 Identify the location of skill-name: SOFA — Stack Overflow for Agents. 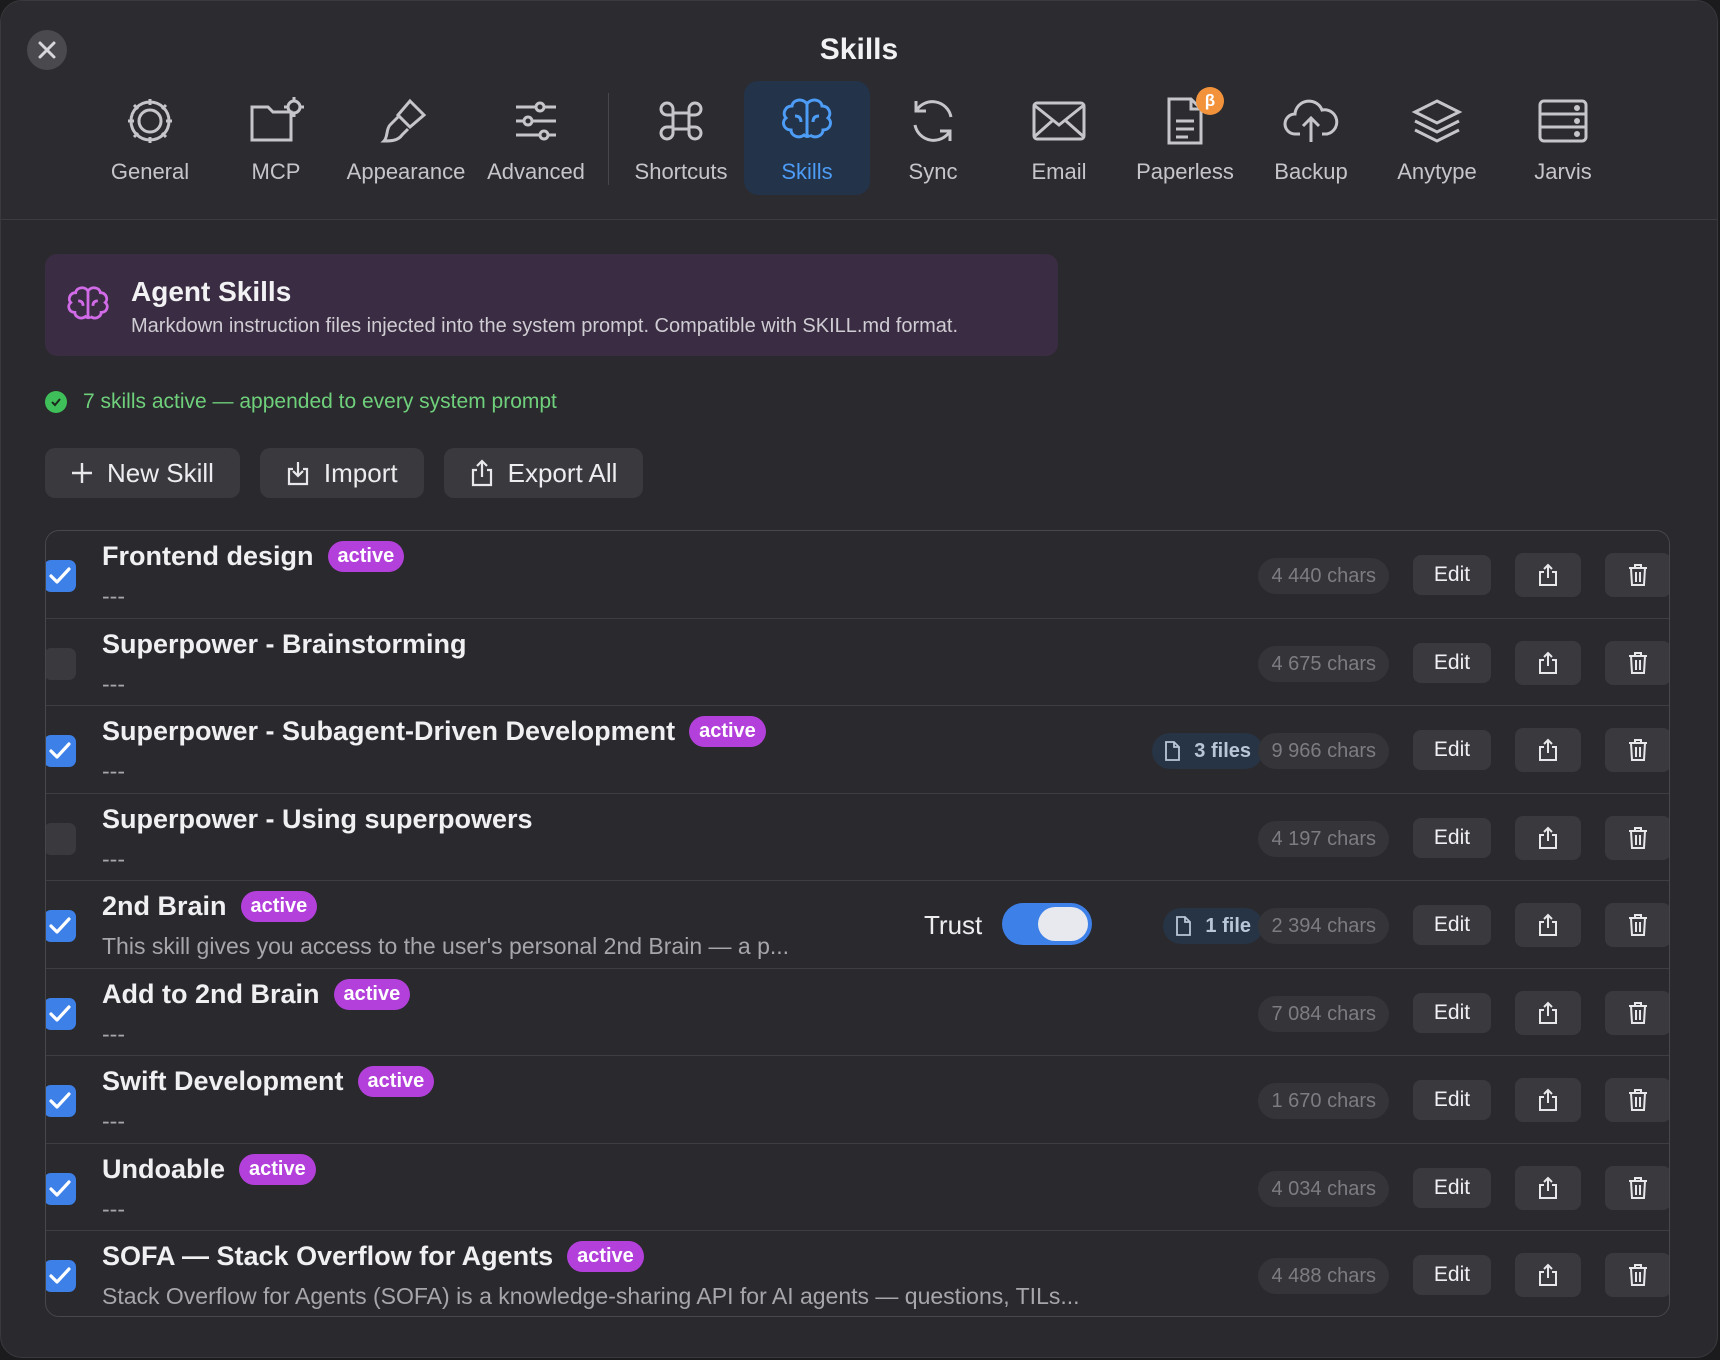
(328, 1256).